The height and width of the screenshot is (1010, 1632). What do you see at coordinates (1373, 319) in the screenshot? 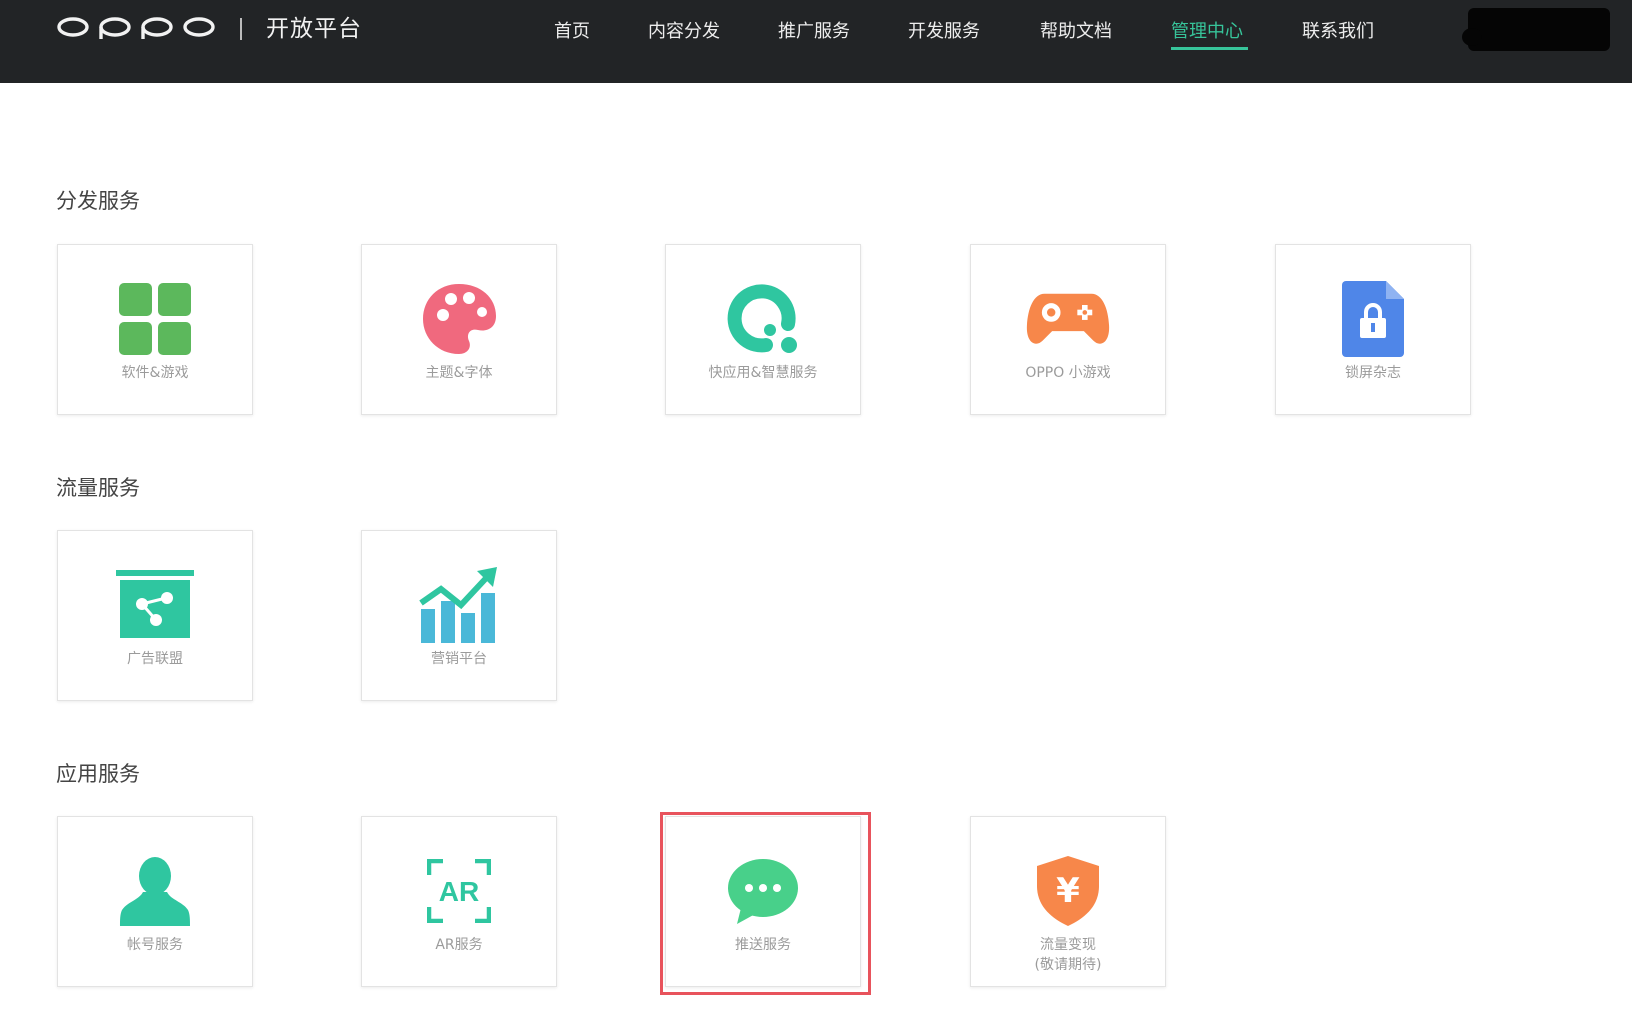
I see `lock-file-icon` at bounding box center [1373, 319].